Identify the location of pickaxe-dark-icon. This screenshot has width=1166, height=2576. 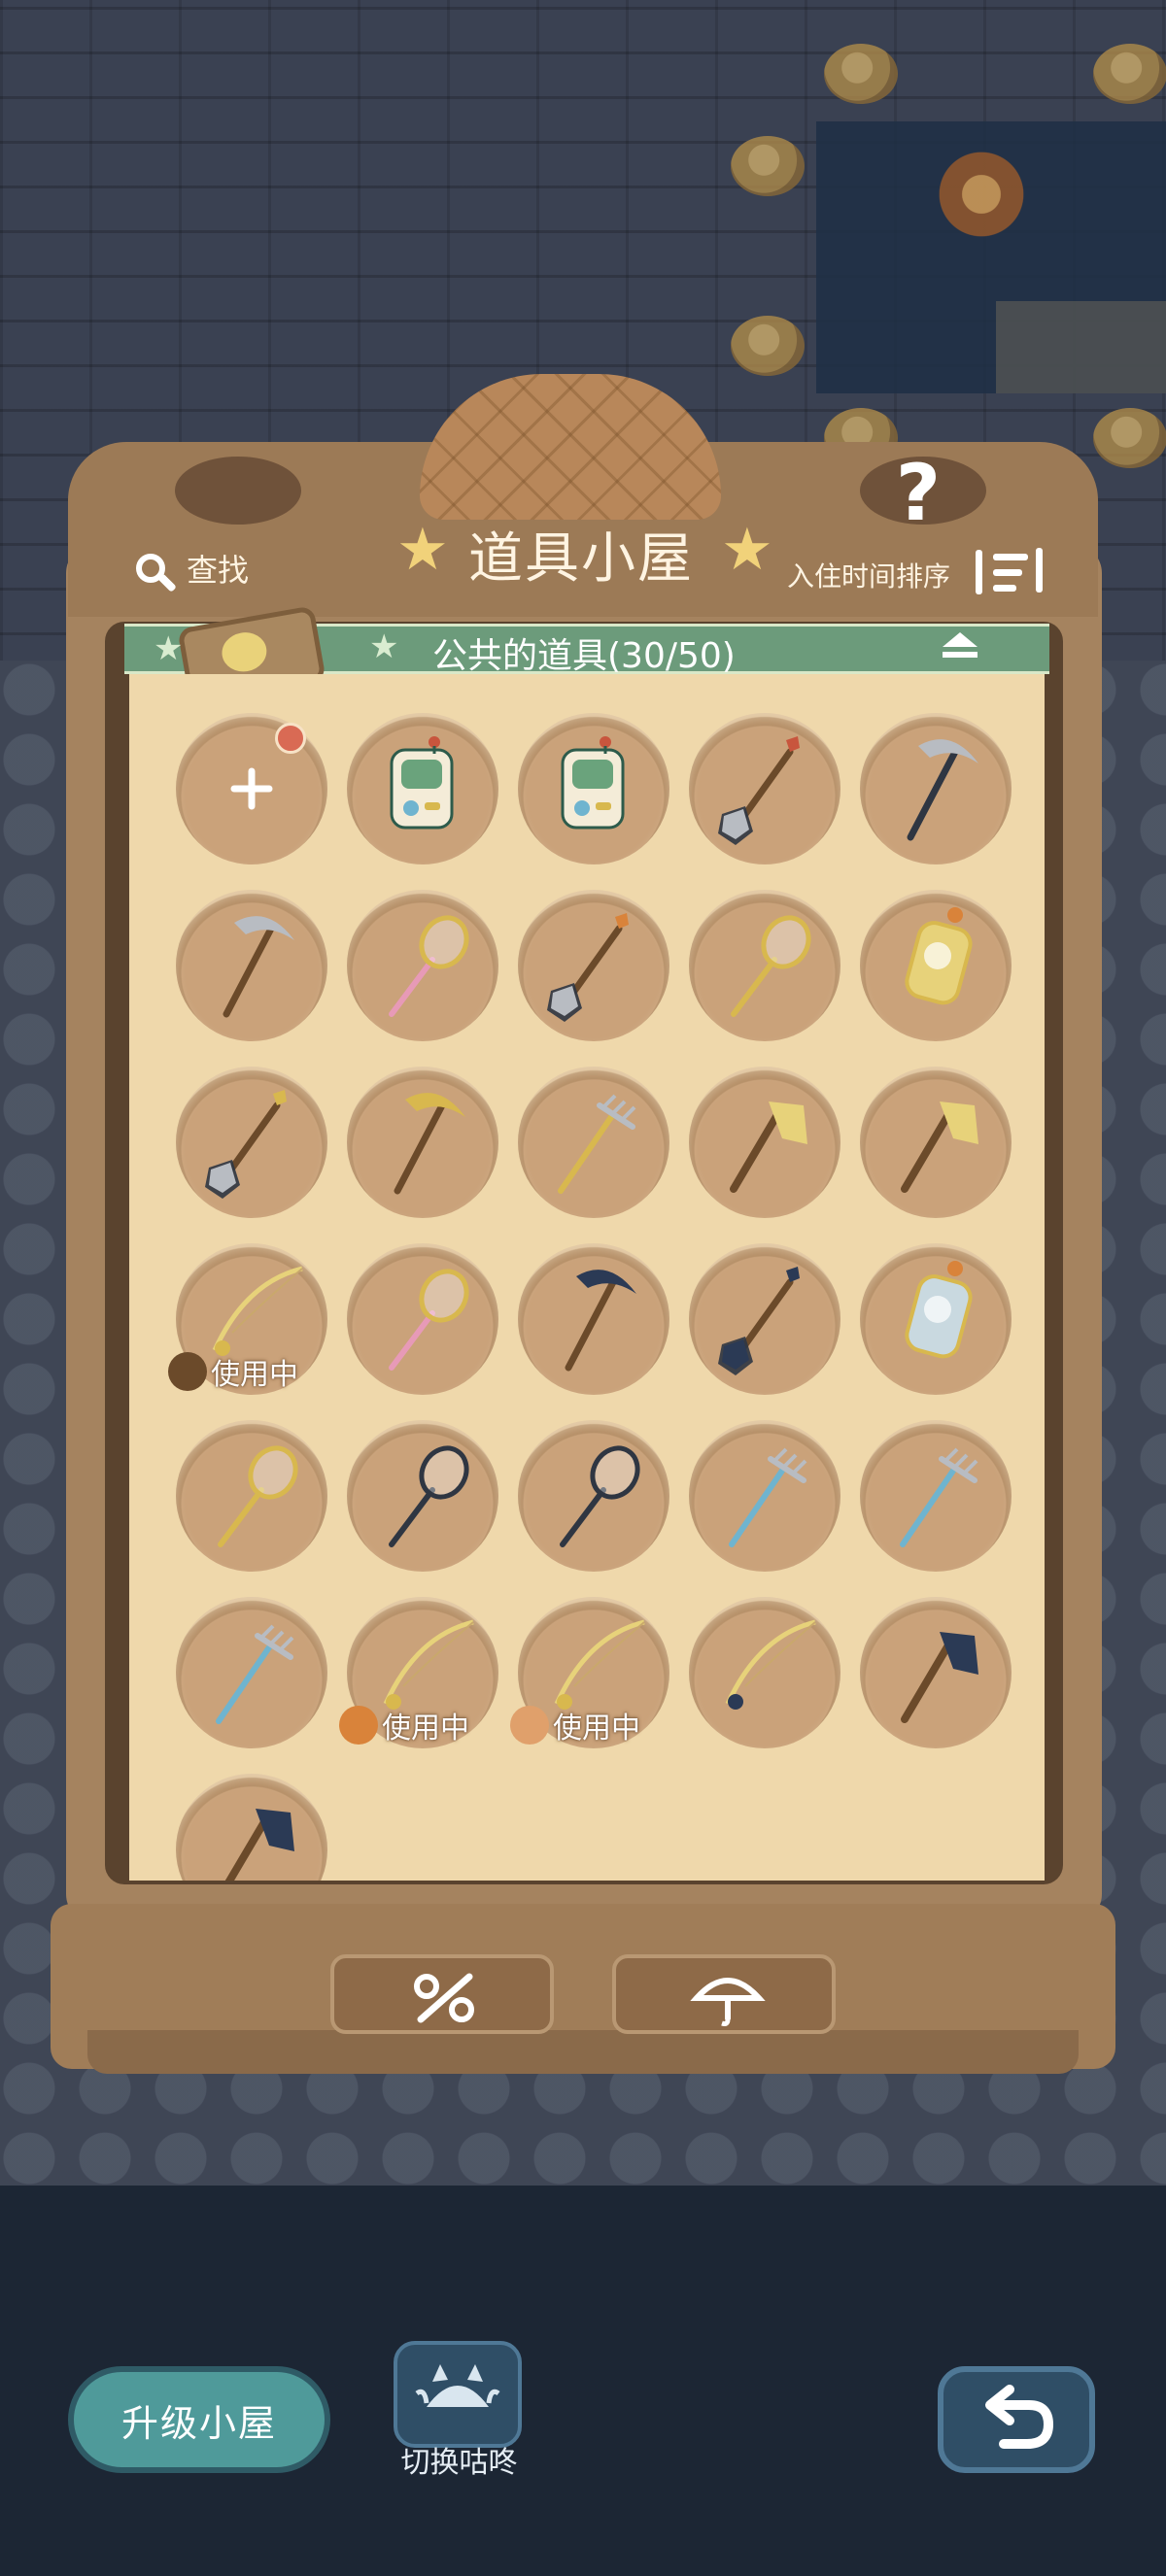
(942, 790).